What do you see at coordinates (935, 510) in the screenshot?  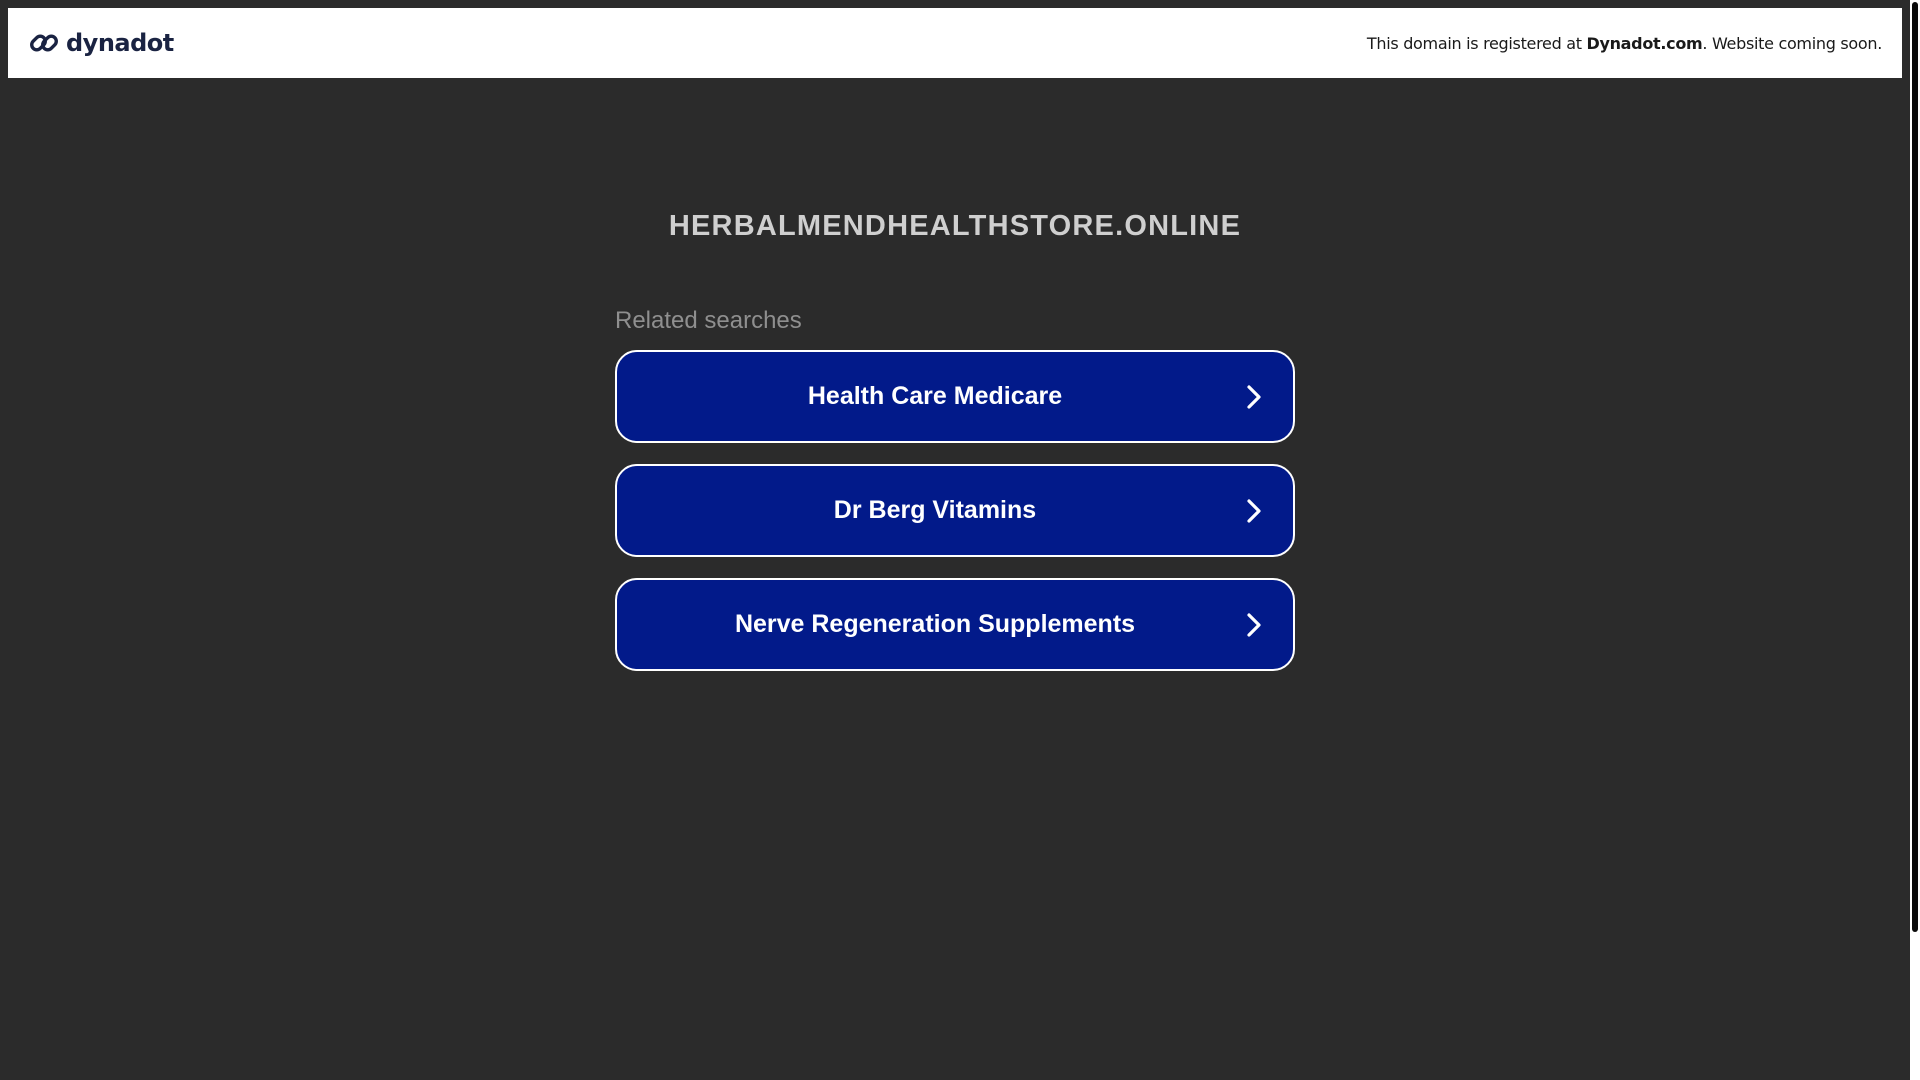 I see `related-link-label: Dr Berg Vitamins` at bounding box center [935, 510].